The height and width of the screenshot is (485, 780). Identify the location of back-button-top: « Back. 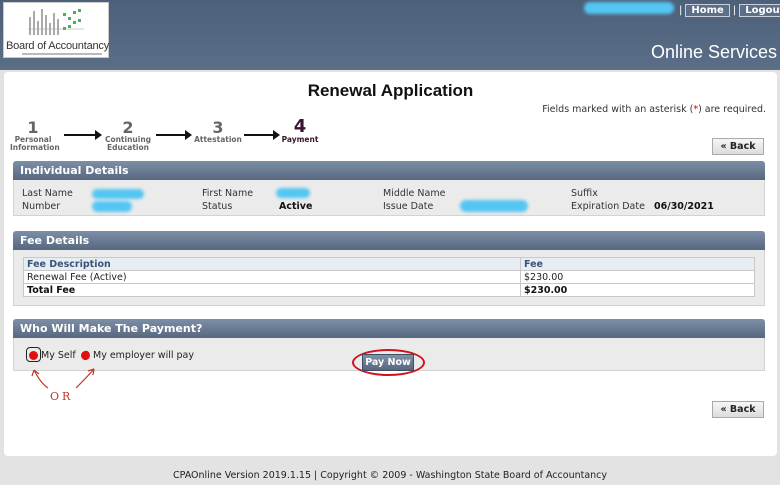
(738, 146).